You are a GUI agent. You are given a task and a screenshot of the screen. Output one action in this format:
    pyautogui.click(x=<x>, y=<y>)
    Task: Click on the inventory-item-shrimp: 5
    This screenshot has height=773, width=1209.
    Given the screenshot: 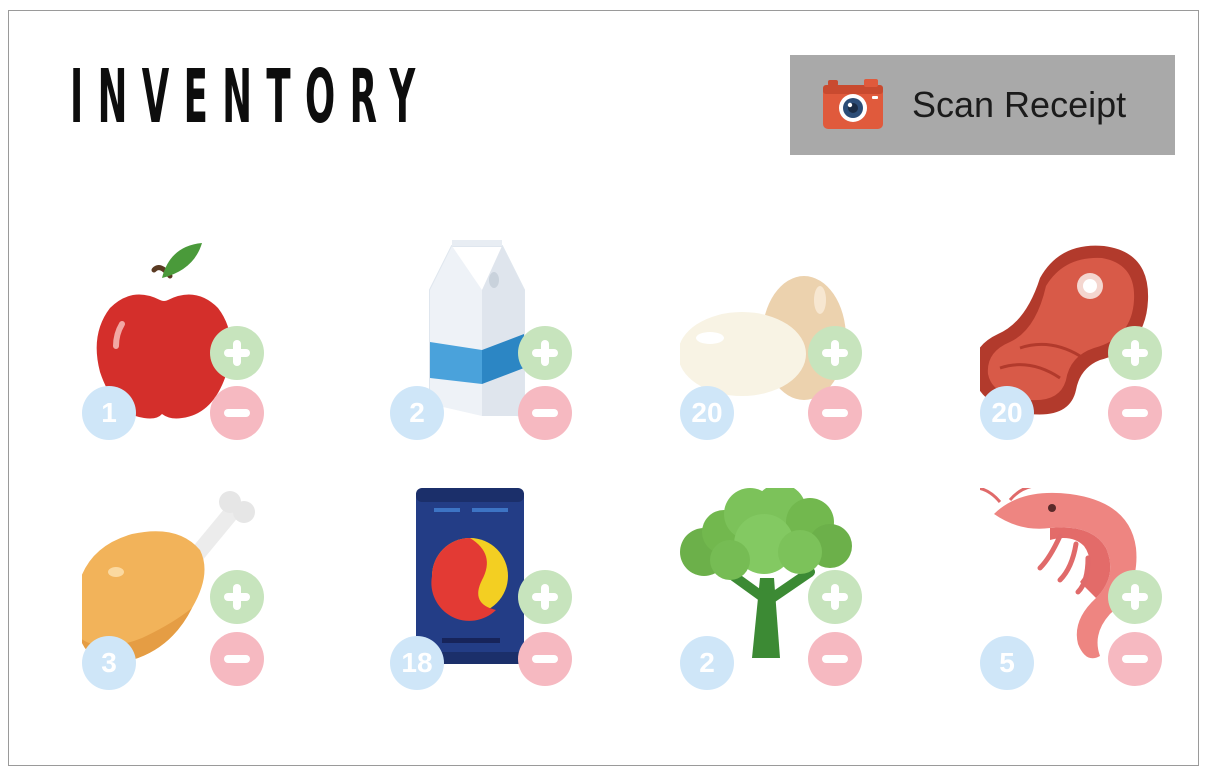 What is the action you would take?
    pyautogui.click(x=1075, y=590)
    